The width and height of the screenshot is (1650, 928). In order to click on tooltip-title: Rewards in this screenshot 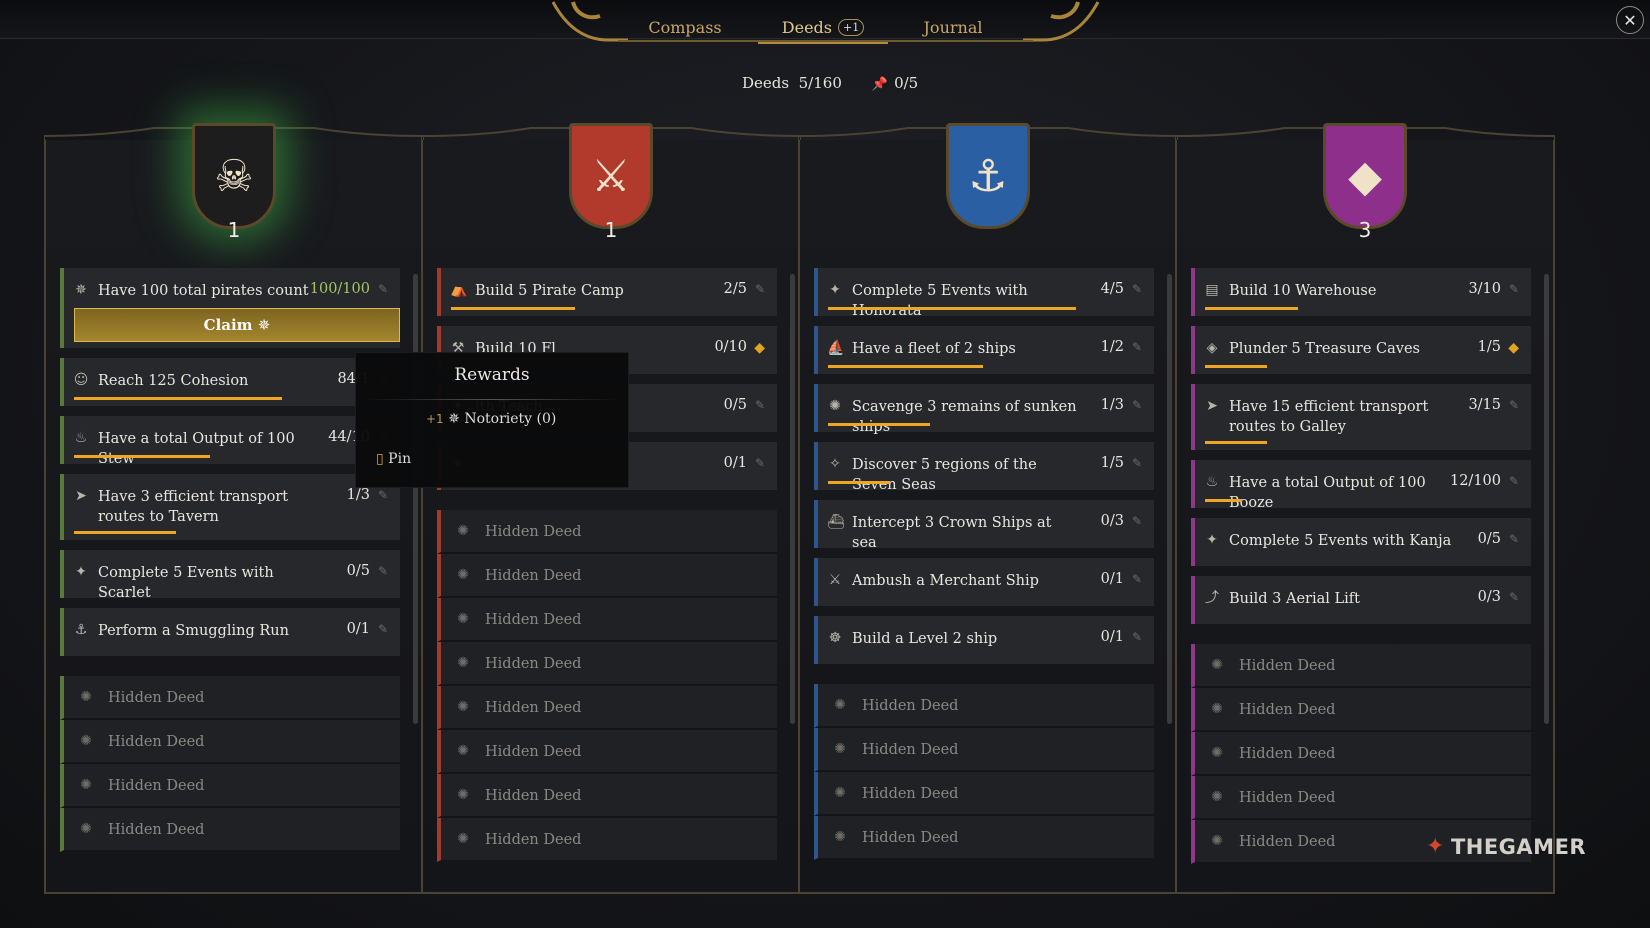, I will do `click(492, 375)`.